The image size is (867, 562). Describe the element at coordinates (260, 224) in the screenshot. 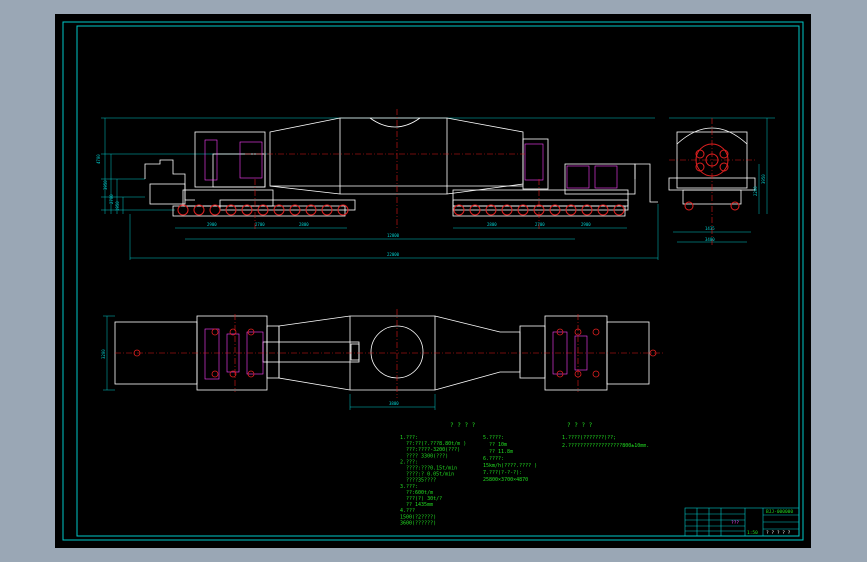

I see `dim-seg2: 2700` at that location.